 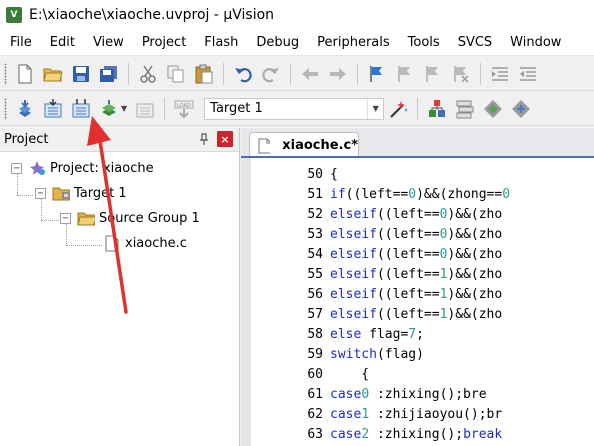 What do you see at coordinates (304, 145) in the screenshot?
I see `tab-xiaoche-c: xiaoche.c*` at bounding box center [304, 145].